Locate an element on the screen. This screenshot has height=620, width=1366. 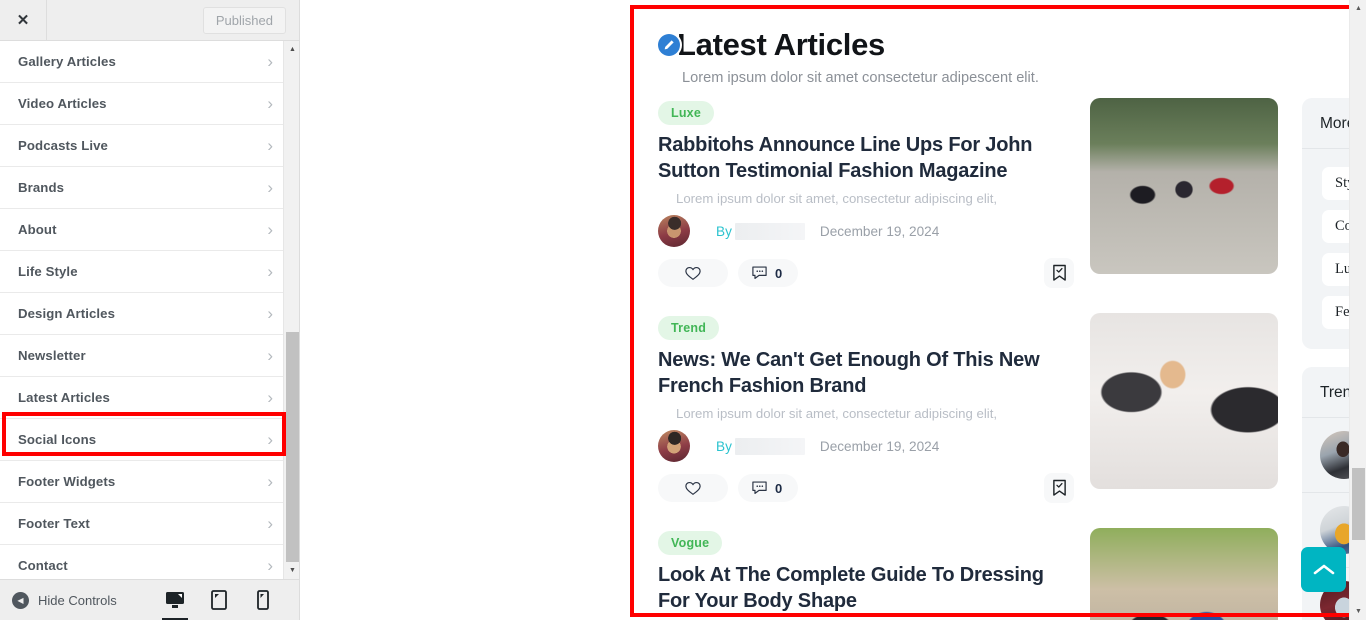
article-tag-badge: Trend is located at coordinates (689, 328).